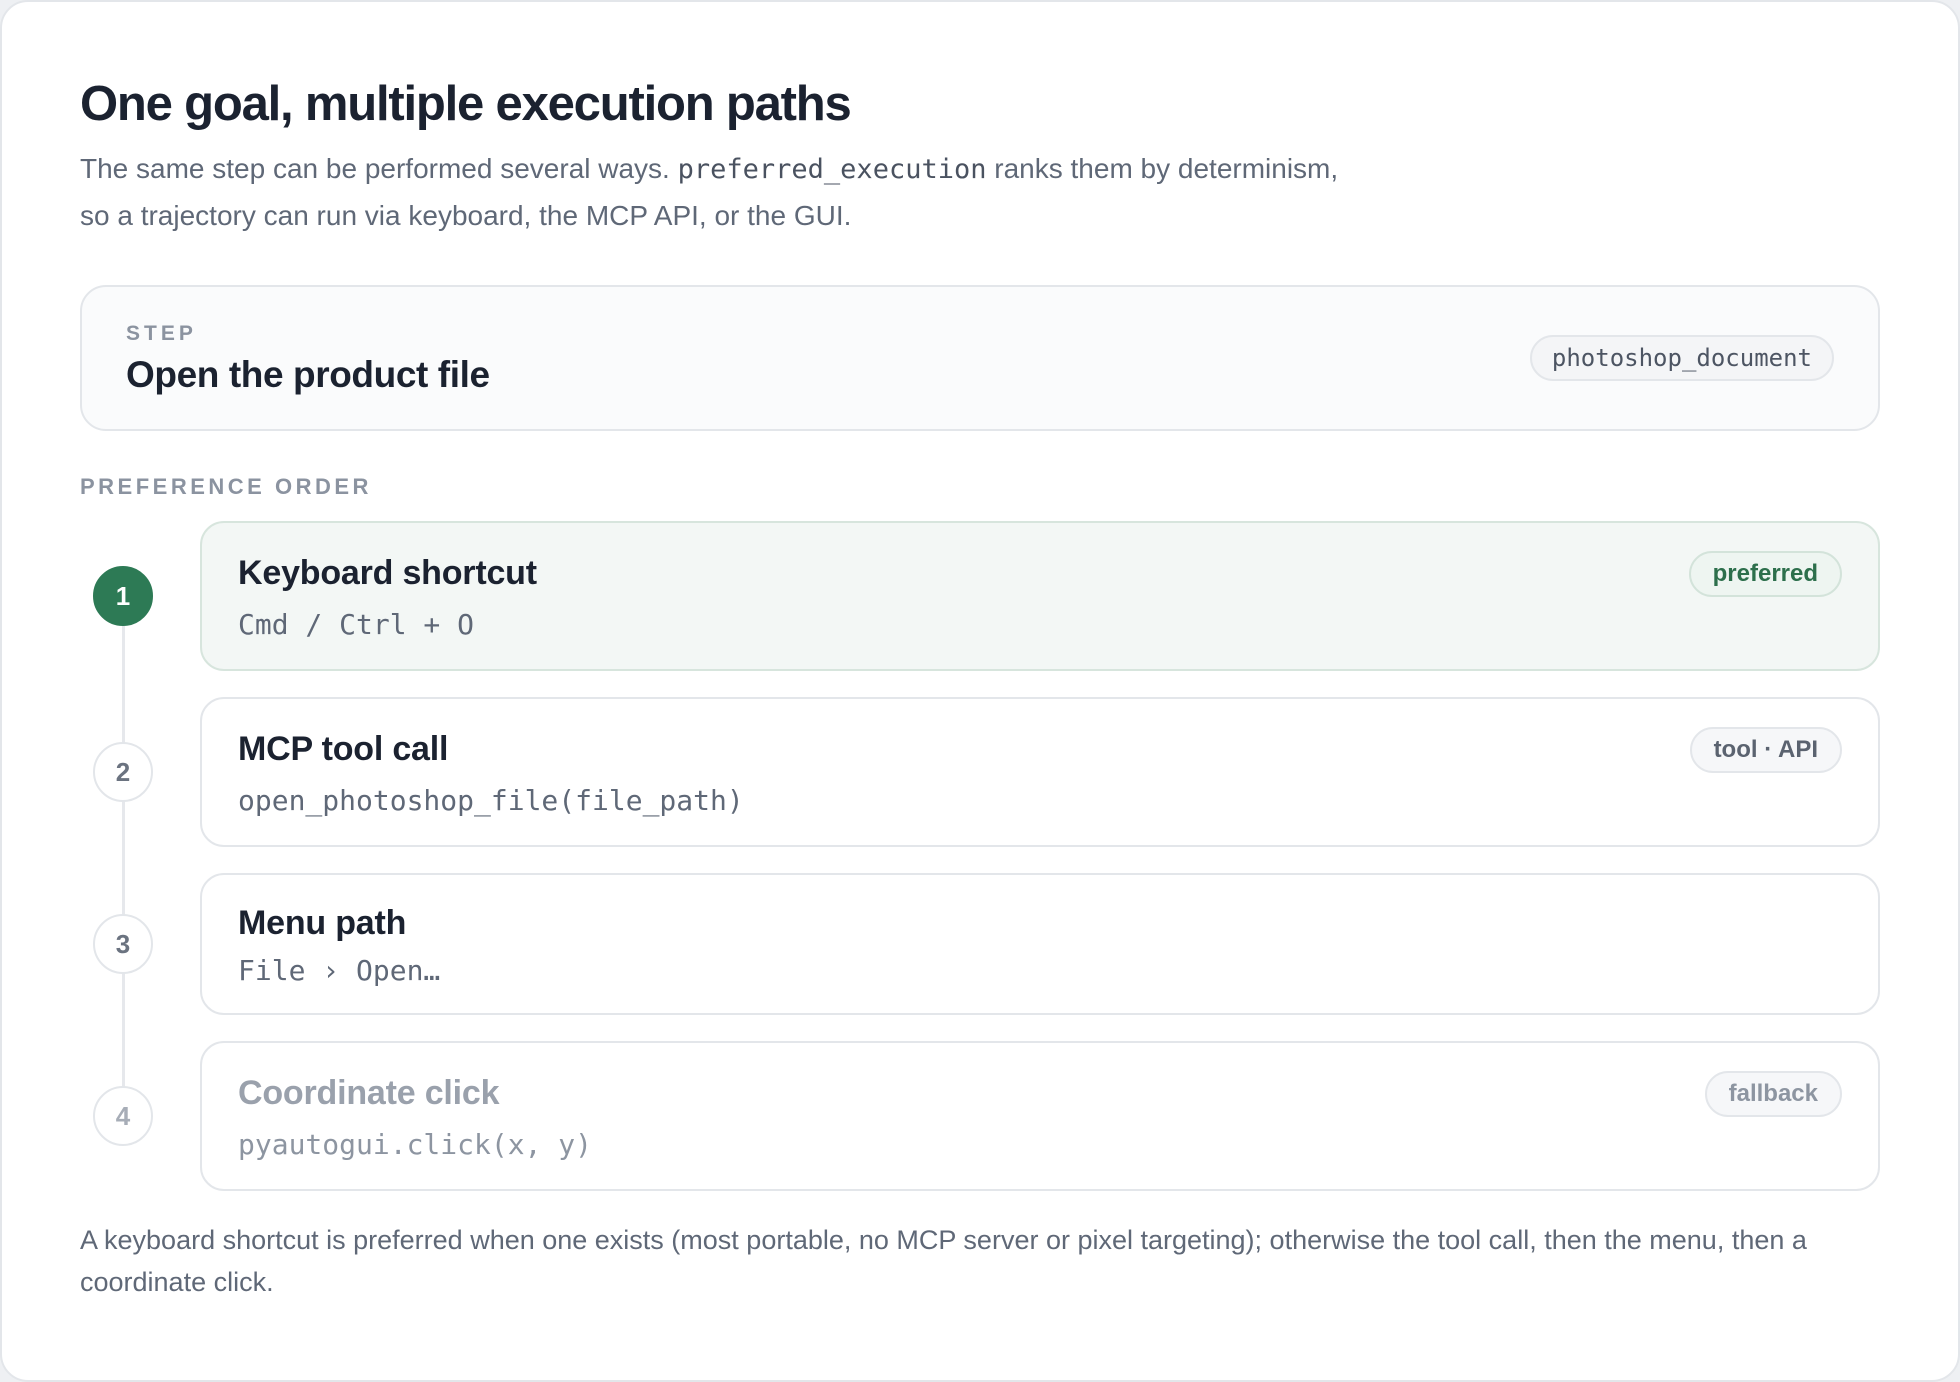 The width and height of the screenshot is (1960, 1382). What do you see at coordinates (1765, 574) in the screenshot?
I see `preferred-badge: preferred` at bounding box center [1765, 574].